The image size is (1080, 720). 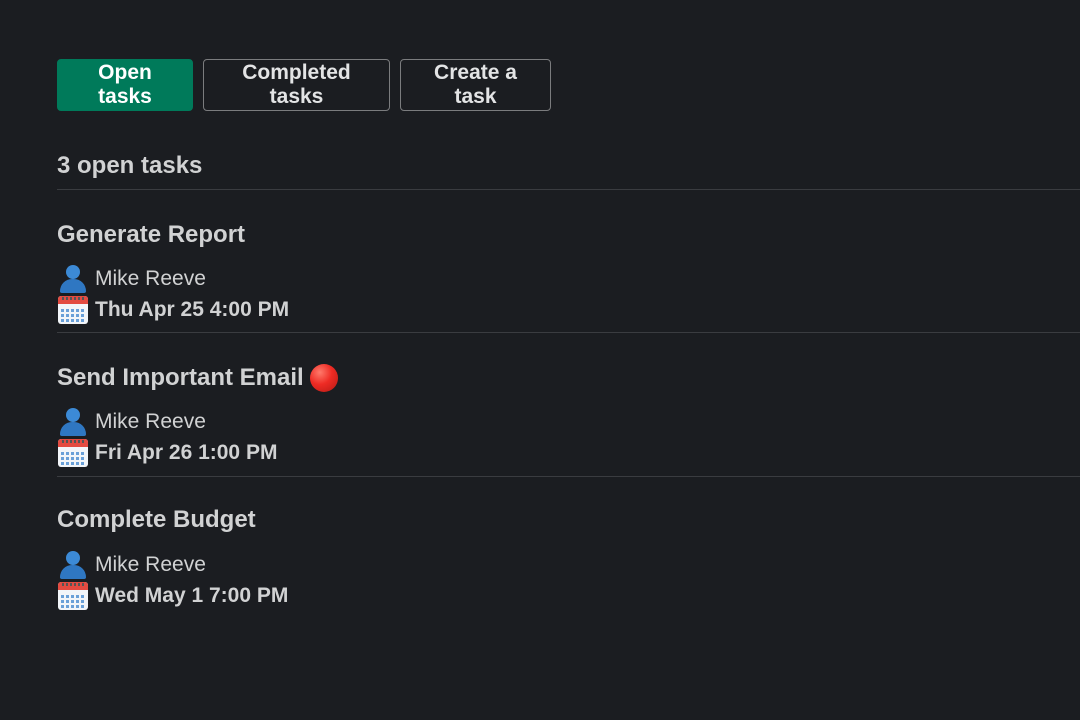 I want to click on task-tabs: Open tasks Completed tasks Create a task, so click(x=304, y=85).